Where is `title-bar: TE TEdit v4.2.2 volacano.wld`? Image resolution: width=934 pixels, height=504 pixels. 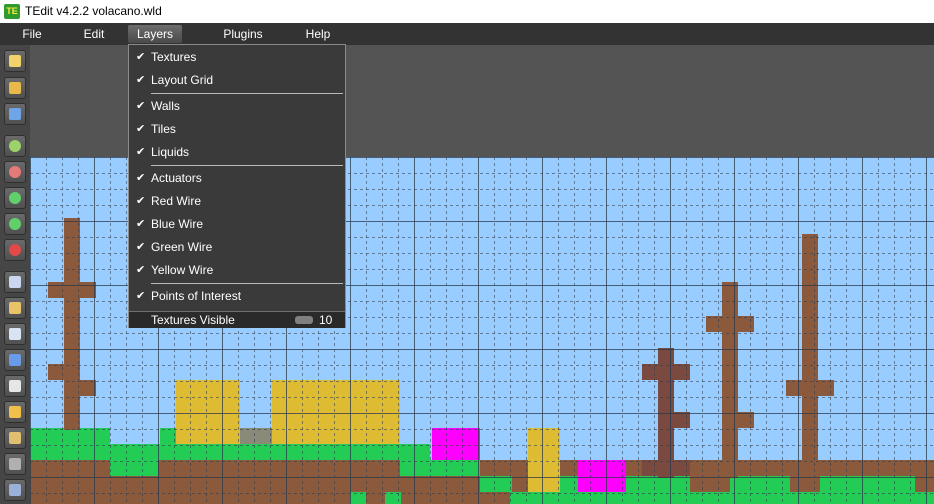 title-bar: TE TEdit v4.2.2 volacano.wld is located at coordinates (467, 11).